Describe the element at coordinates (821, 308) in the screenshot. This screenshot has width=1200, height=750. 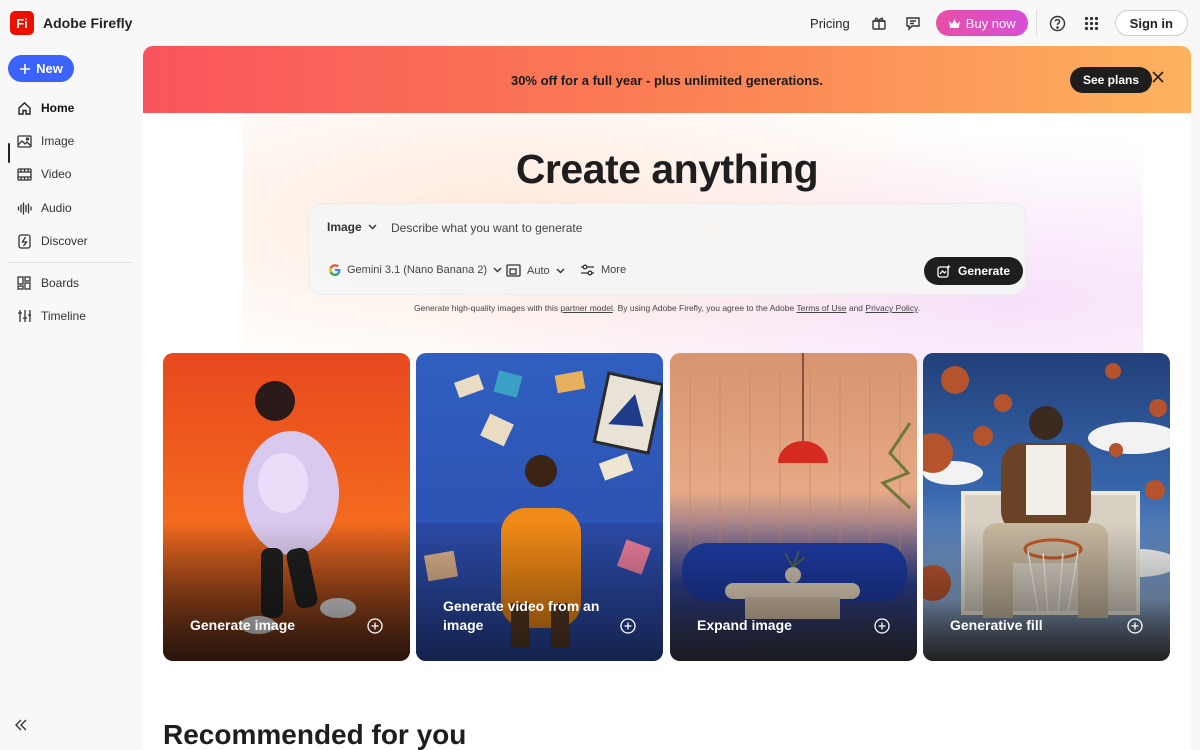
I see `terms-of-use-link: Terms of Use` at that location.